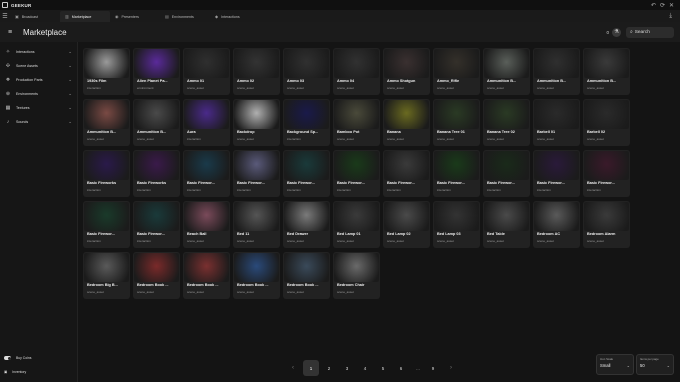 The width and height of the screenshot is (680, 382). I want to click on search-input: ⌕ Search, so click(650, 32).